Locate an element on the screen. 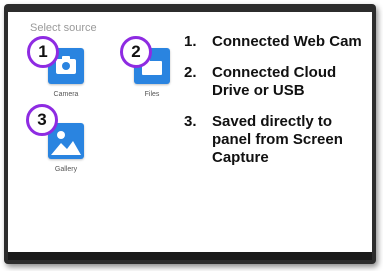 The image size is (383, 271). list-item: 2. Connected Cloud Drive or USB is located at coordinates (279, 82).